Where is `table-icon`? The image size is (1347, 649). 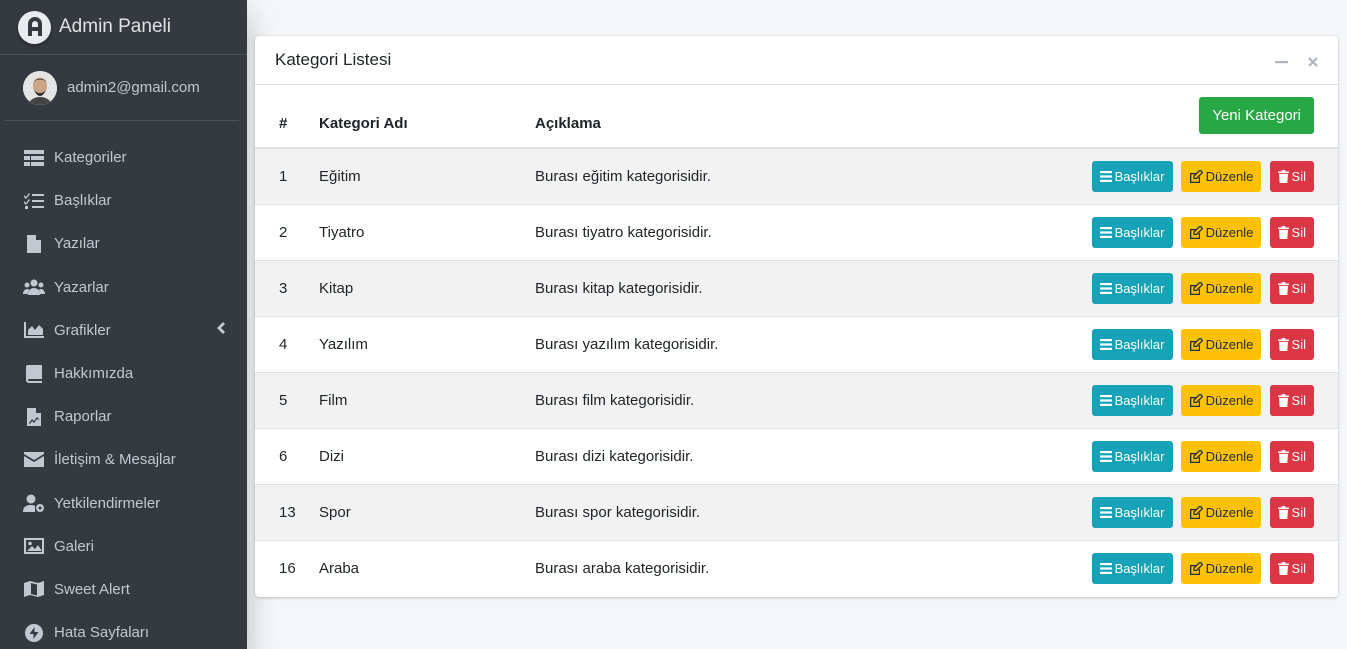 table-icon is located at coordinates (34, 158).